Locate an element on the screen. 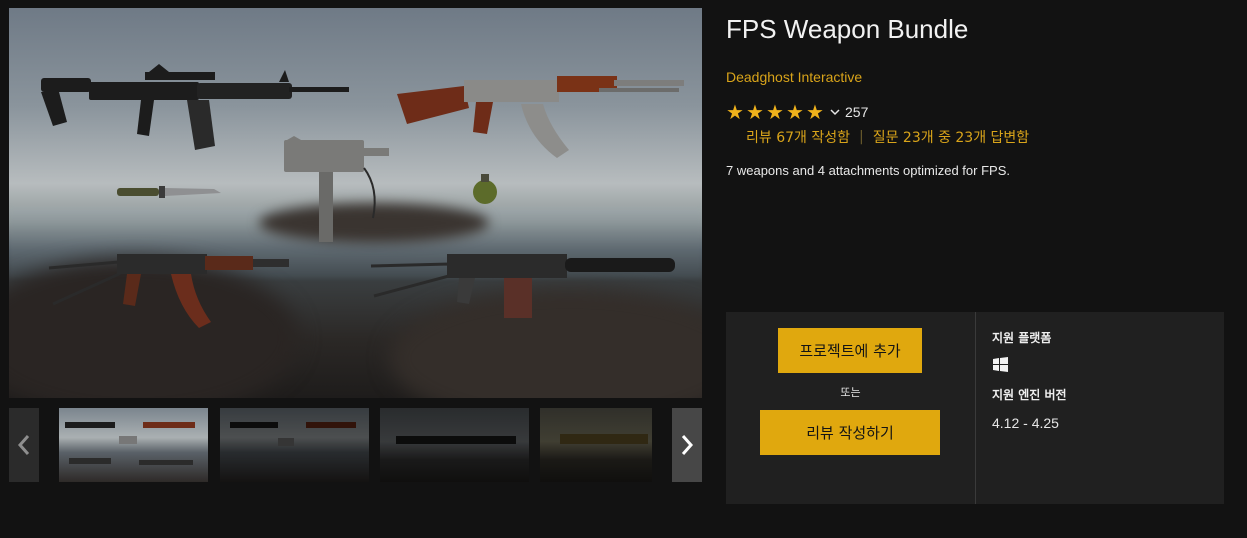 The width and height of the screenshot is (1247, 538). gallery-next-button is located at coordinates (687, 445).